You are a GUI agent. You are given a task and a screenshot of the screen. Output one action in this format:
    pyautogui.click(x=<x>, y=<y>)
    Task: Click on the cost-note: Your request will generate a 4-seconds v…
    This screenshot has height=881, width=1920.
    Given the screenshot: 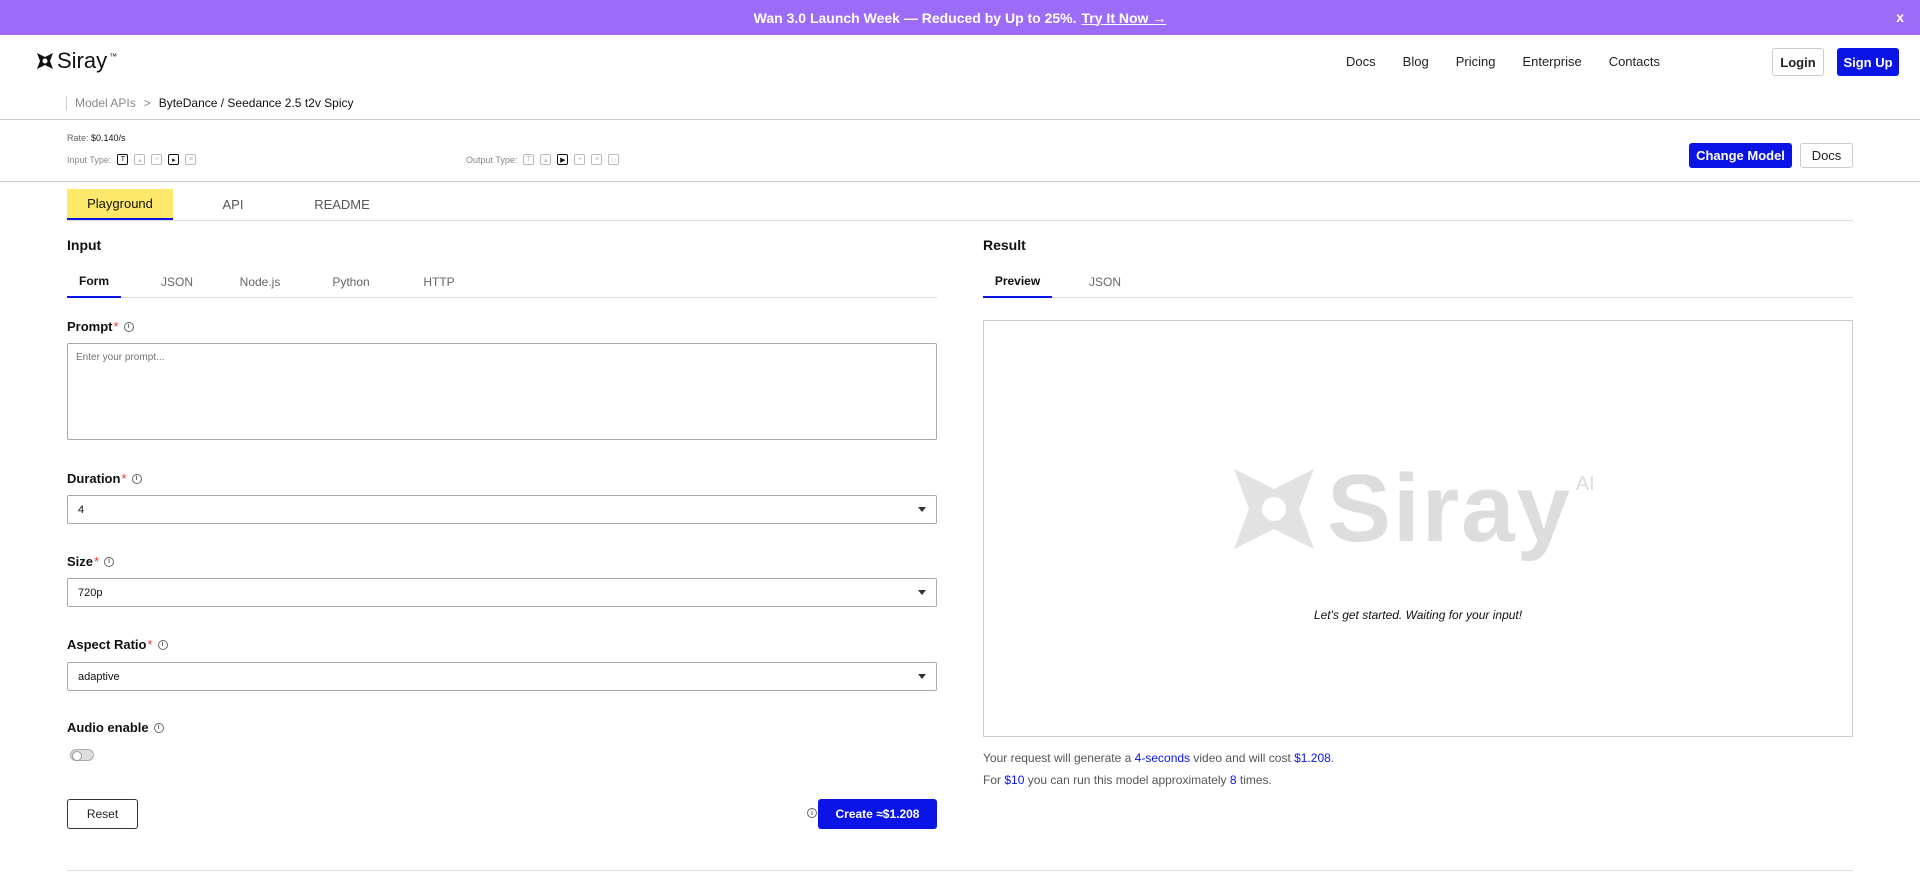 What is the action you would take?
    pyautogui.click(x=1158, y=758)
    